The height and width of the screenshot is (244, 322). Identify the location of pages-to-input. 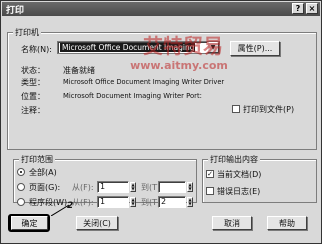
(172, 187).